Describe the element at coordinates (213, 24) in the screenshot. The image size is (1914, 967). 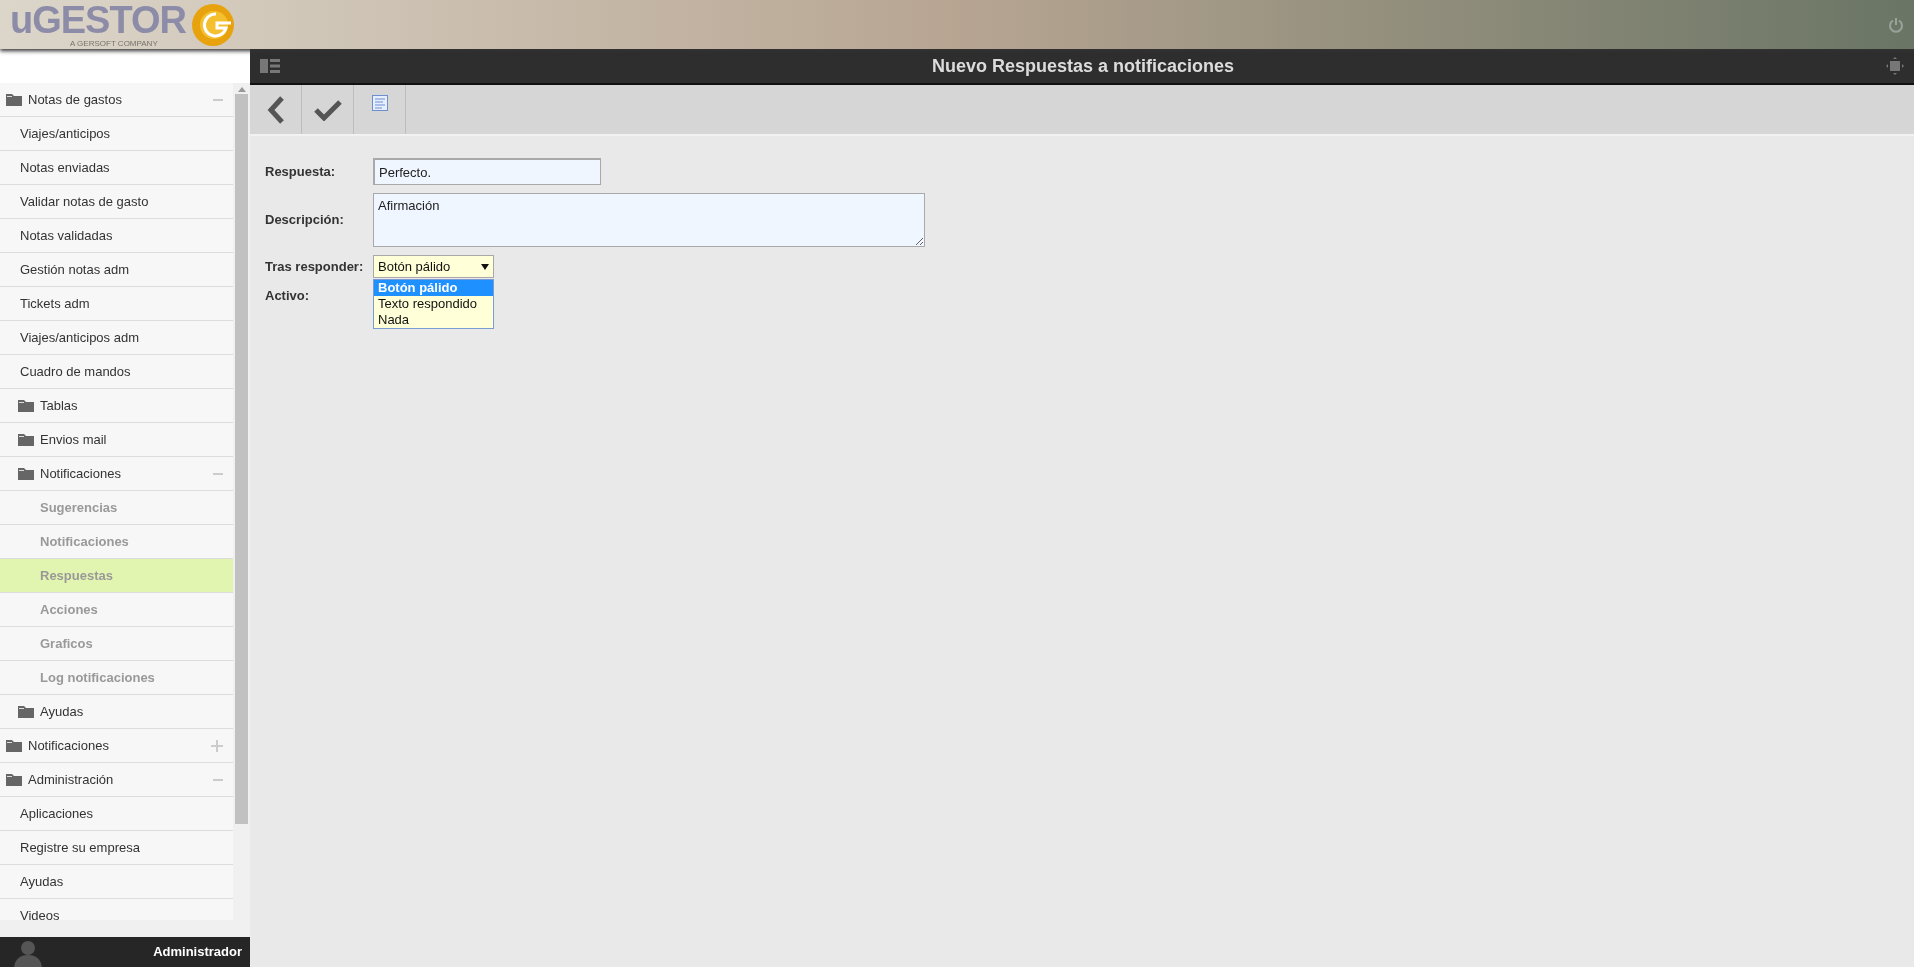
I see `logo-icon` at that location.